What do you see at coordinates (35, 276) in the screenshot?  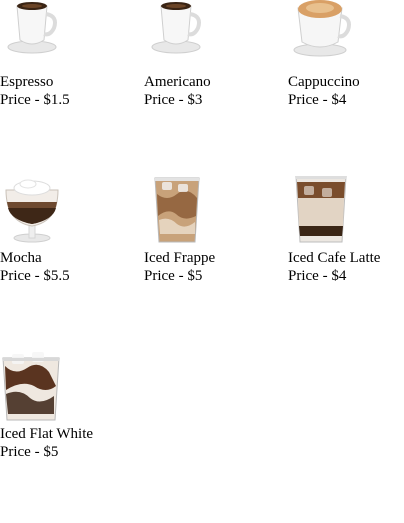 I see `item-price: Price - $5.5` at bounding box center [35, 276].